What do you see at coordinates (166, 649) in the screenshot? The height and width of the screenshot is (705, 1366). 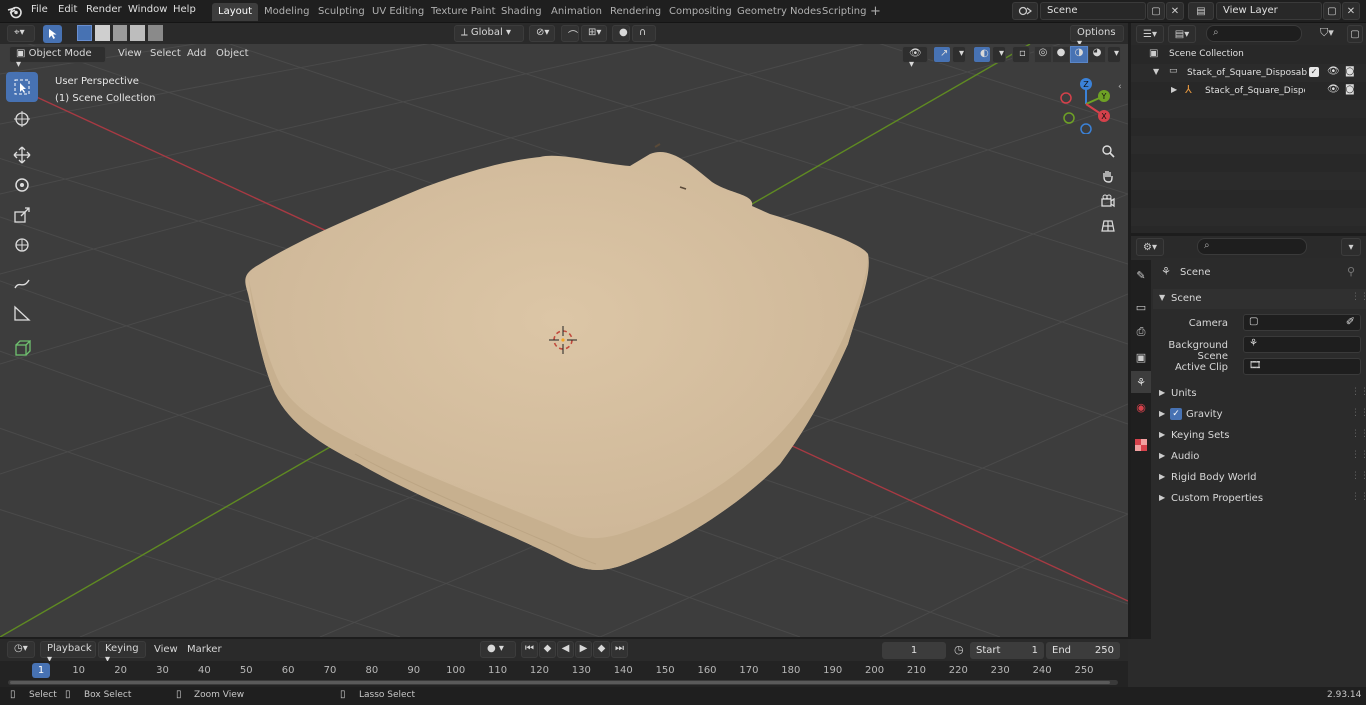 I see `timeline-view-menu: View` at bounding box center [166, 649].